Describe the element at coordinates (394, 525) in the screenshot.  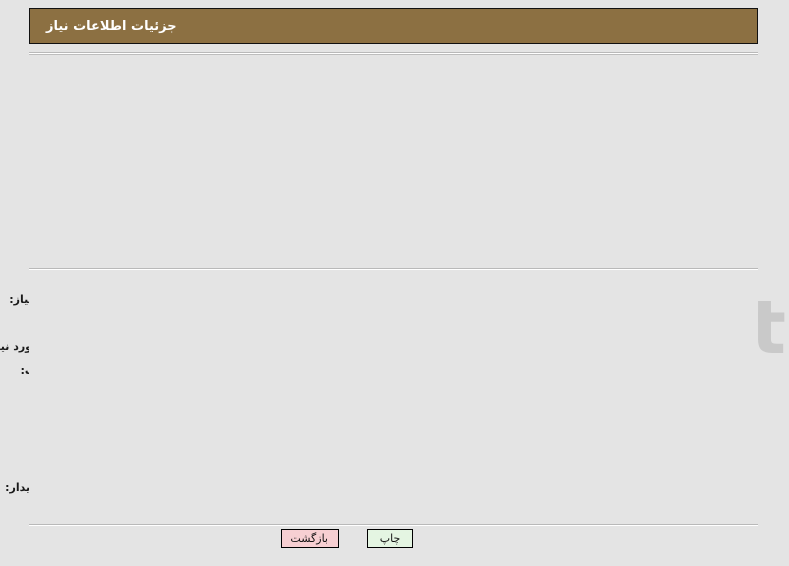
I see `divider-bottom` at that location.